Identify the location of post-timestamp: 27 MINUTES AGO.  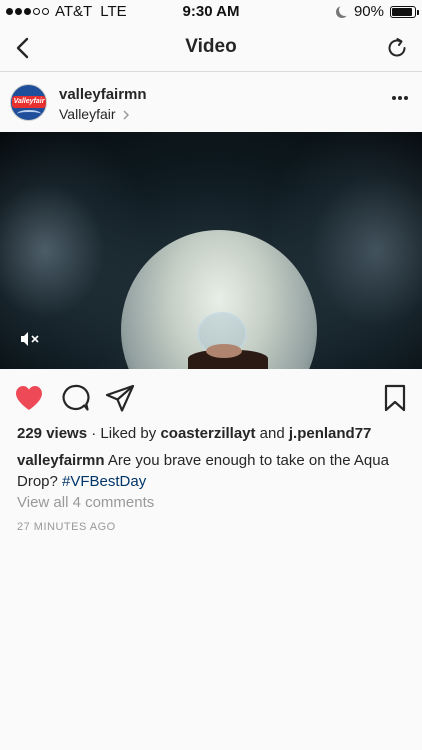
(66, 527).